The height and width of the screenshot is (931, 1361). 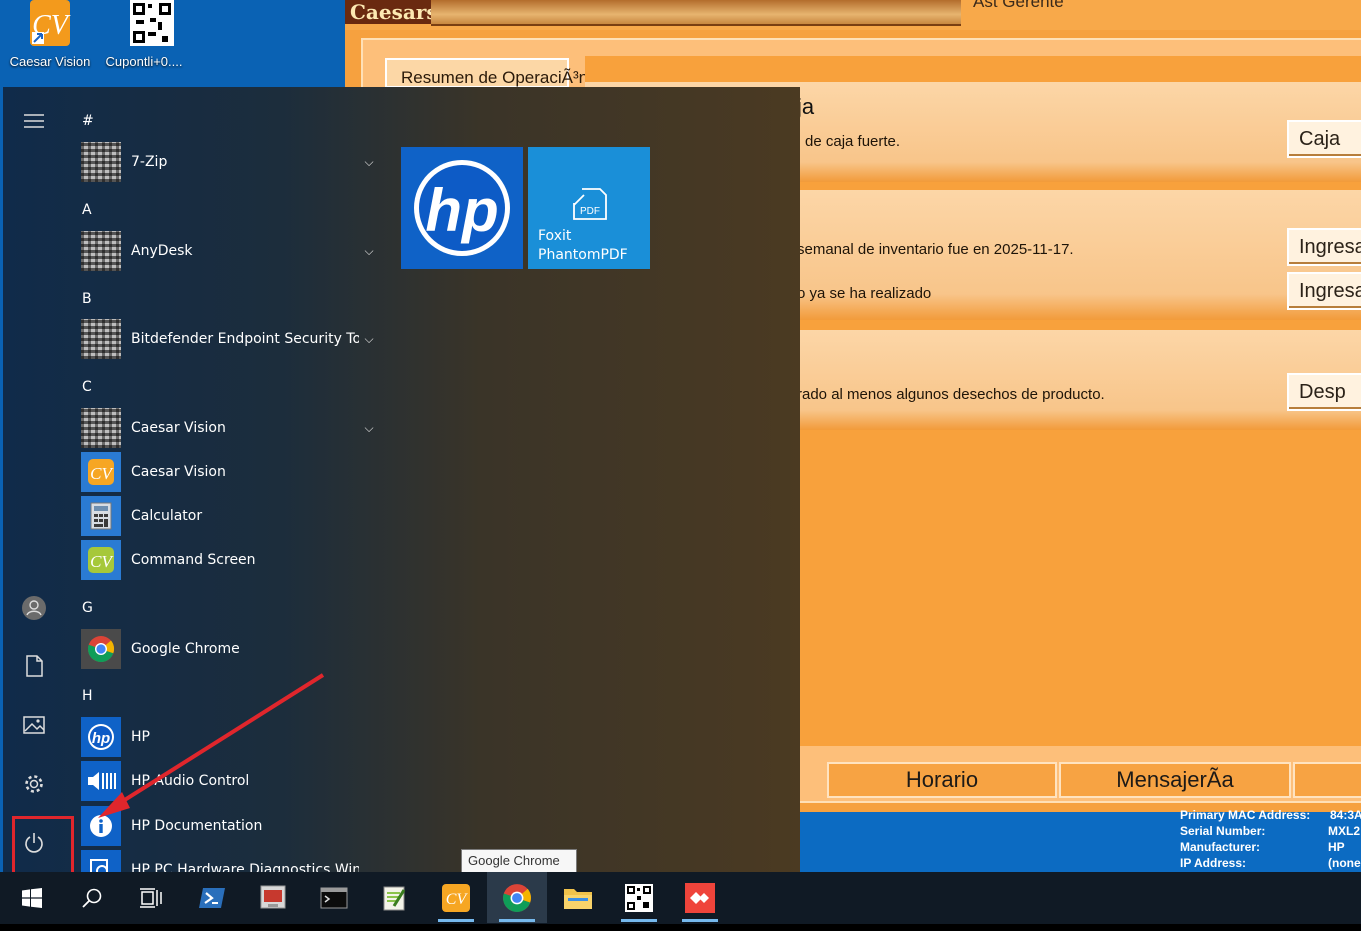 What do you see at coordinates (864, 293) in the screenshot?
I see `row-text: o ya se ha realizado` at bounding box center [864, 293].